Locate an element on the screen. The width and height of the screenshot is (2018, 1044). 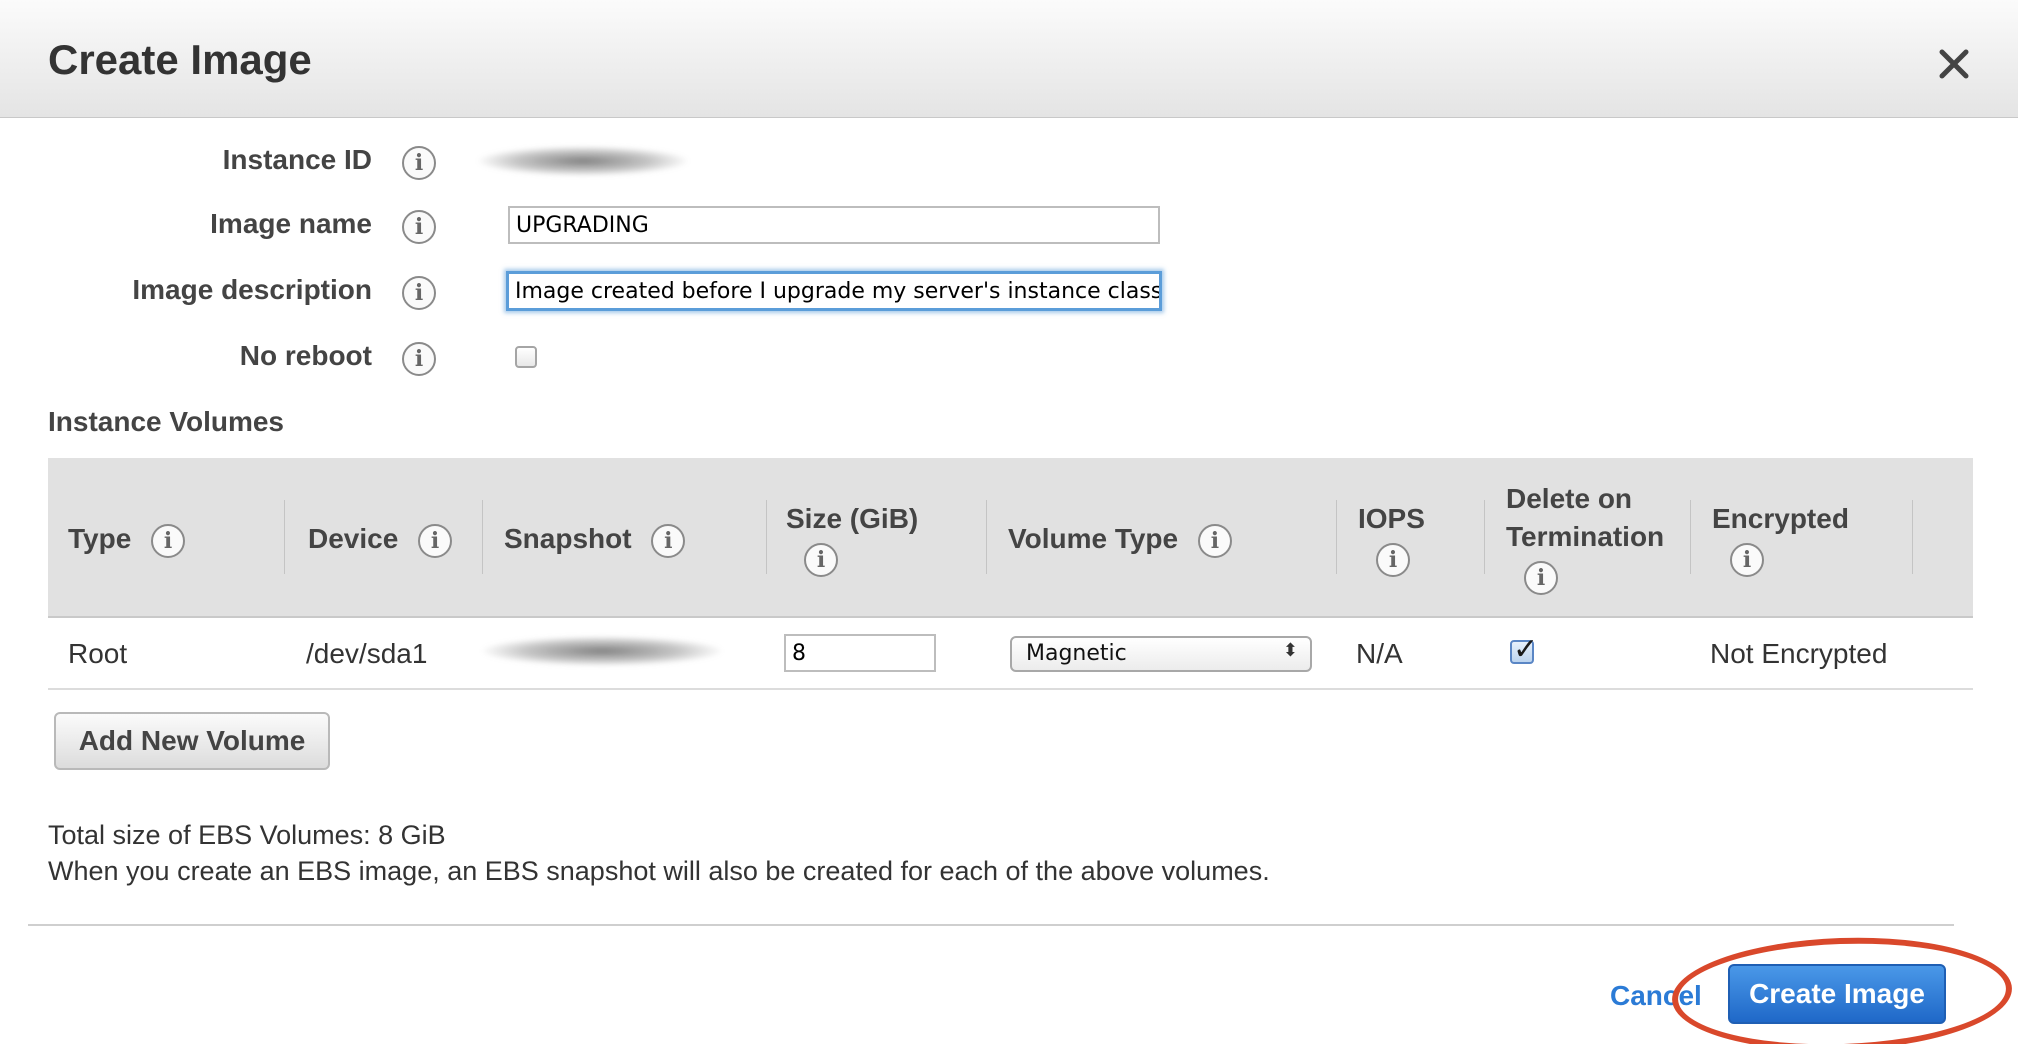
column-header-label: Delete on is located at coordinates (1569, 498).